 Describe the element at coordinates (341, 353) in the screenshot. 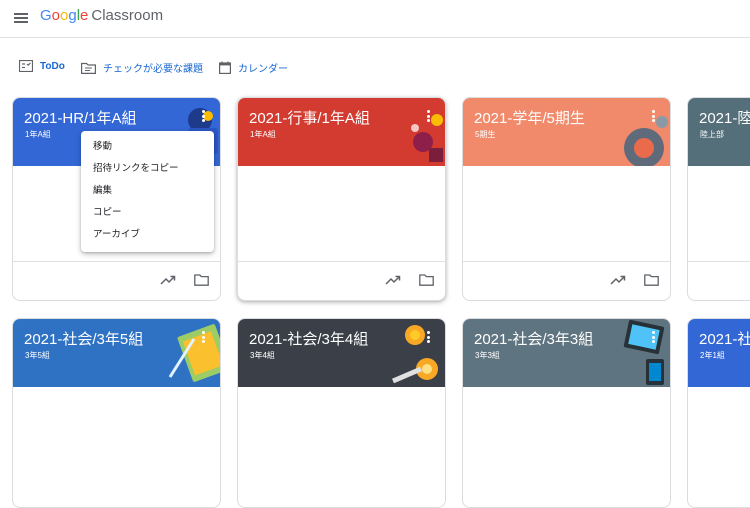

I see `card-header: 2021-社会/3年4組 3年4組` at that location.